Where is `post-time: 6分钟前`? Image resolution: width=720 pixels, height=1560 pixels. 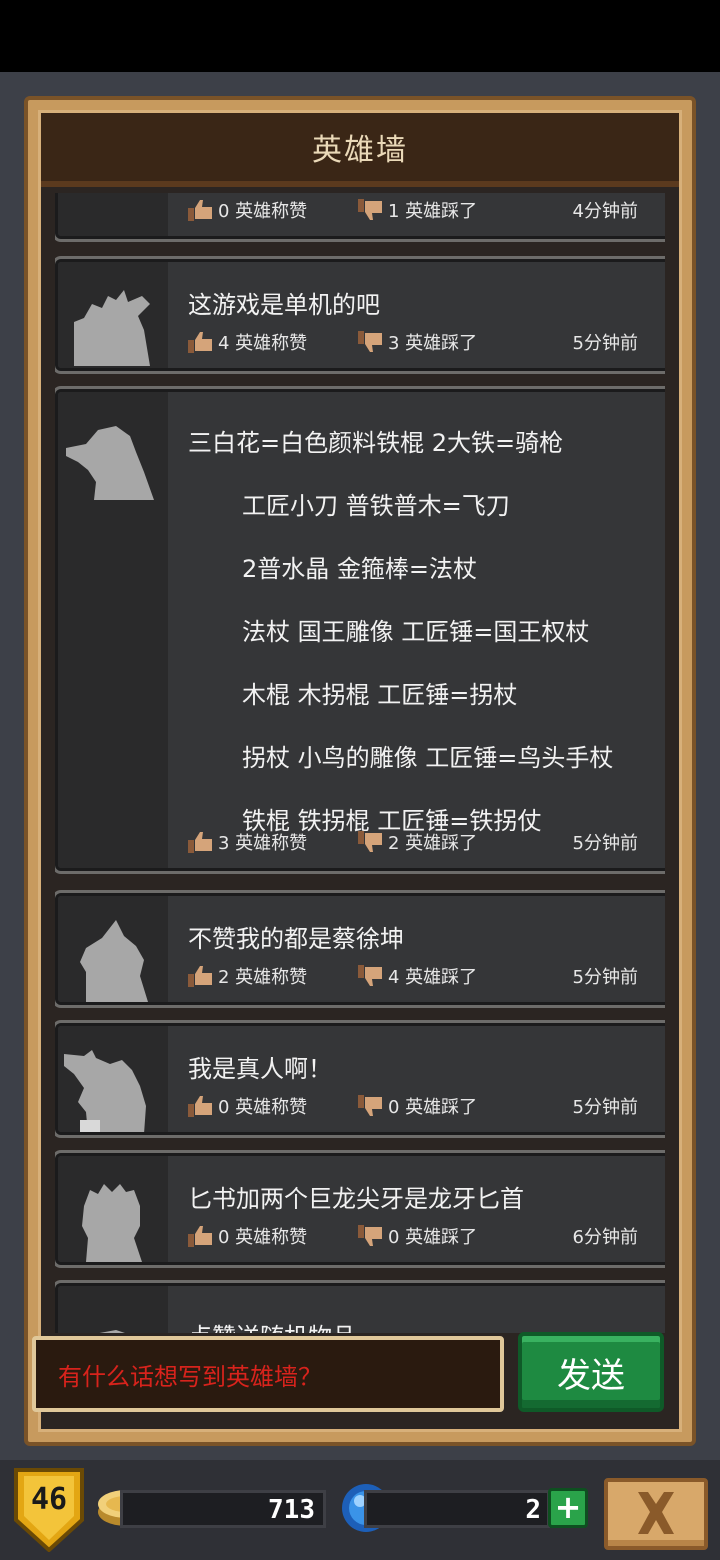
post-time: 6分钟前 is located at coordinates (605, 1237).